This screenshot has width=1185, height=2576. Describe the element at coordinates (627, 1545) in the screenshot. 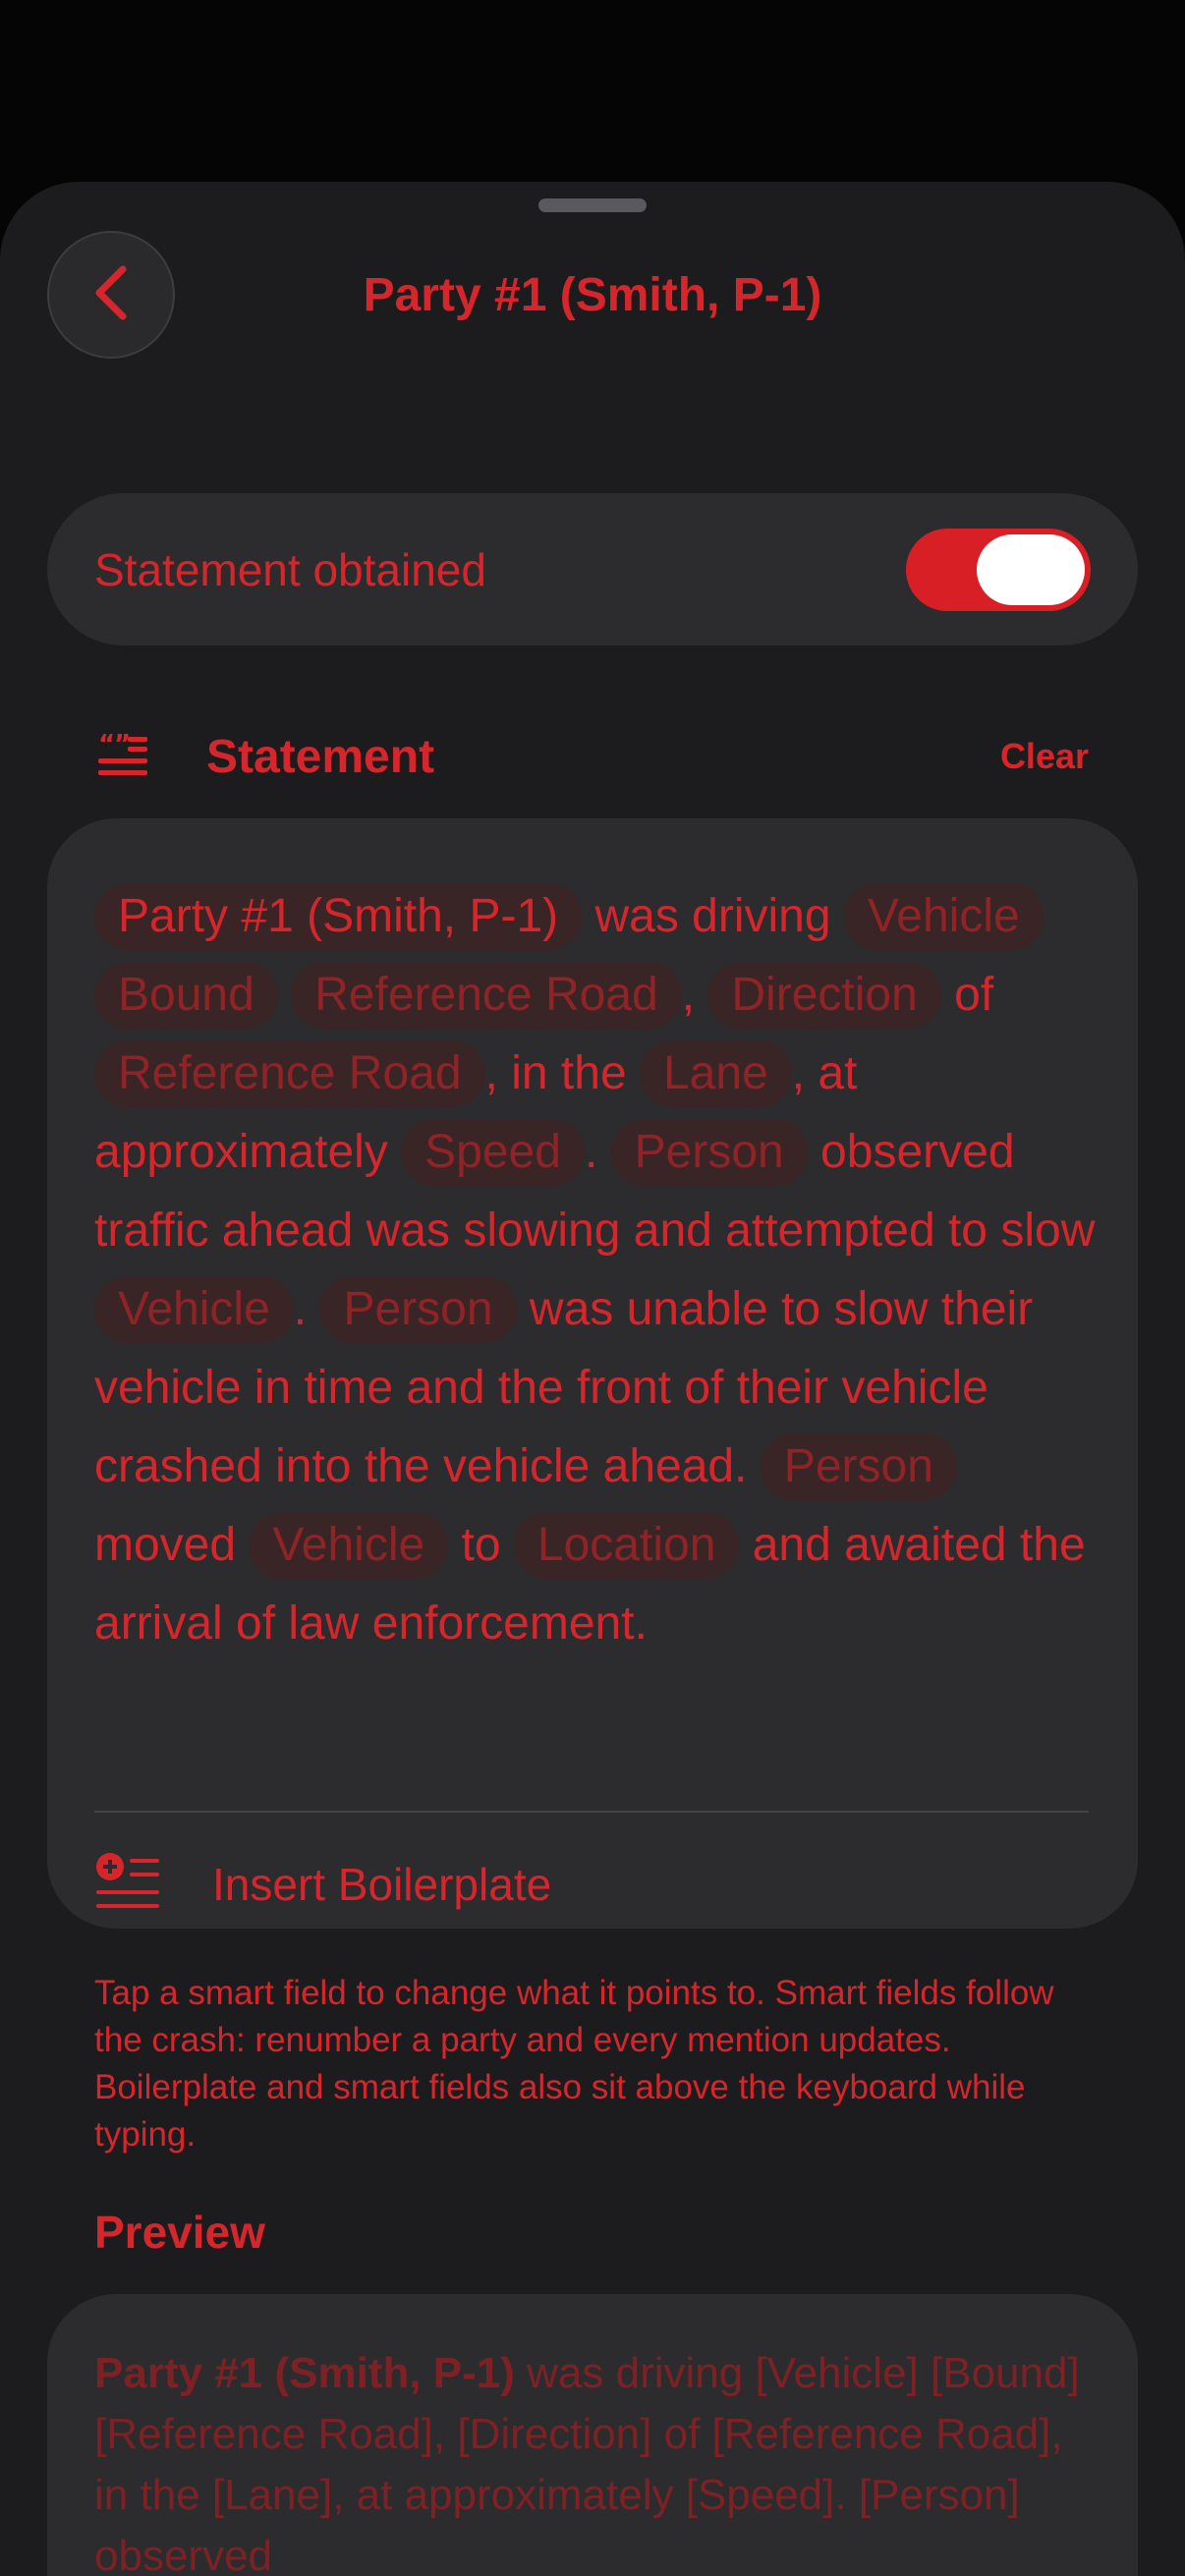

I see `smart-field-location: Location` at that location.